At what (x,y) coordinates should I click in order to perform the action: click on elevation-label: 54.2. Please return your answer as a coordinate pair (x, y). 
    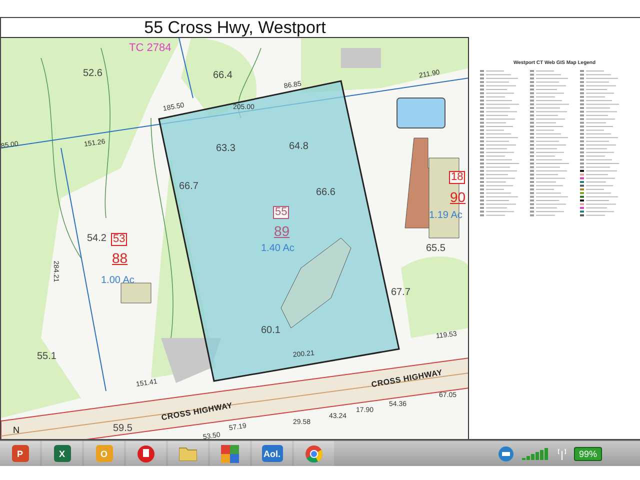
    Looking at the image, I should click on (96, 239).